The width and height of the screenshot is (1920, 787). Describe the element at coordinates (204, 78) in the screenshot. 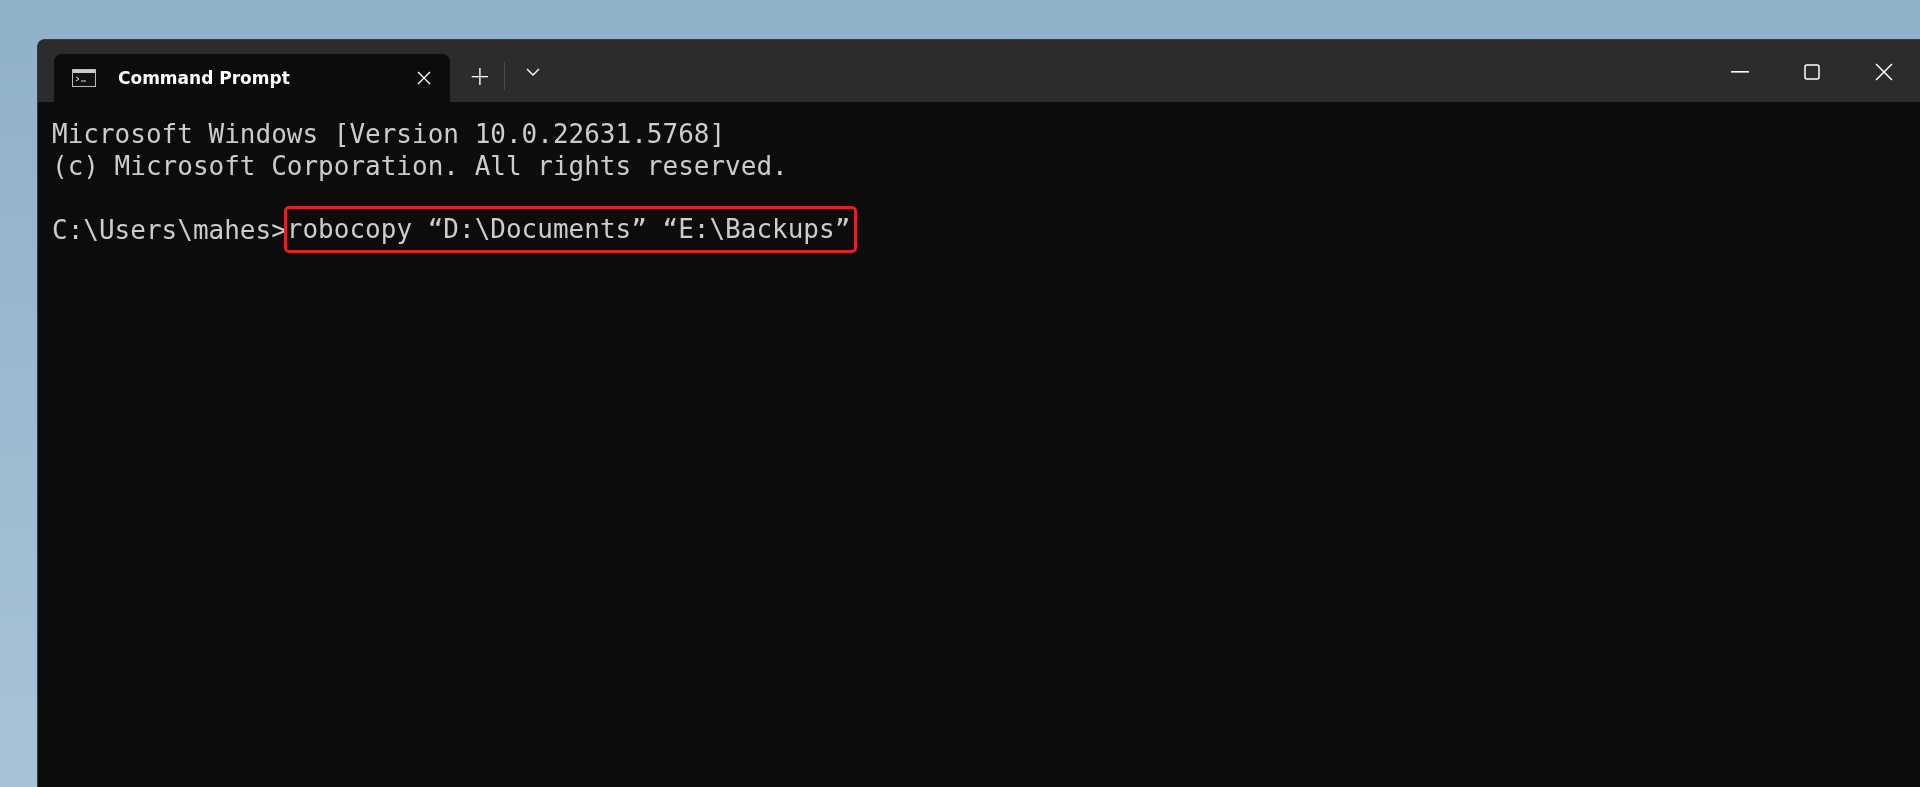

I see `tab-title: Command Prompt` at that location.